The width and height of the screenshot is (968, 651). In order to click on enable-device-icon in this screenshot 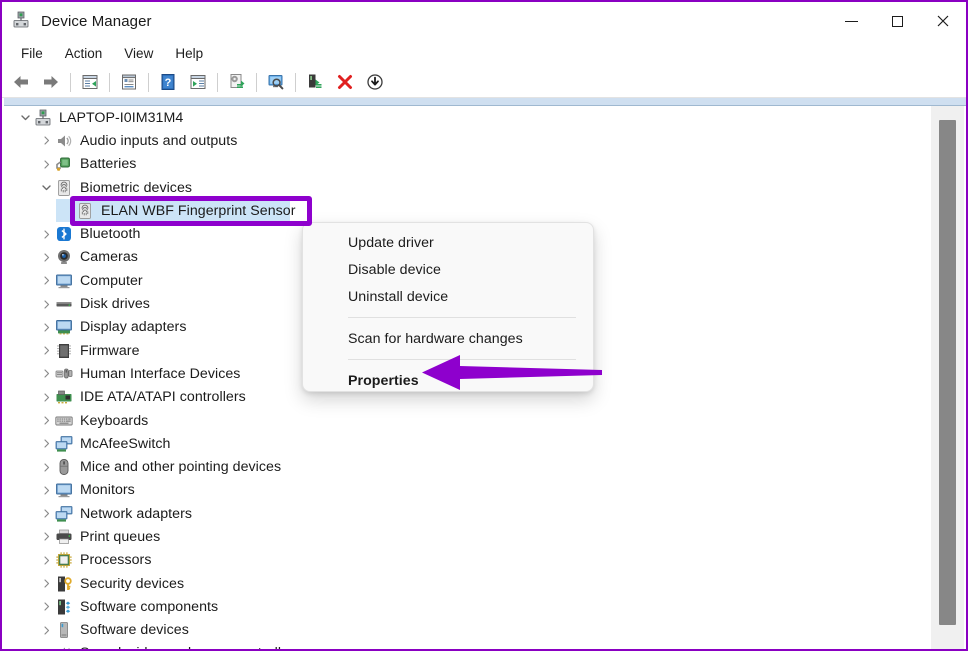, I will do `click(315, 81)`.